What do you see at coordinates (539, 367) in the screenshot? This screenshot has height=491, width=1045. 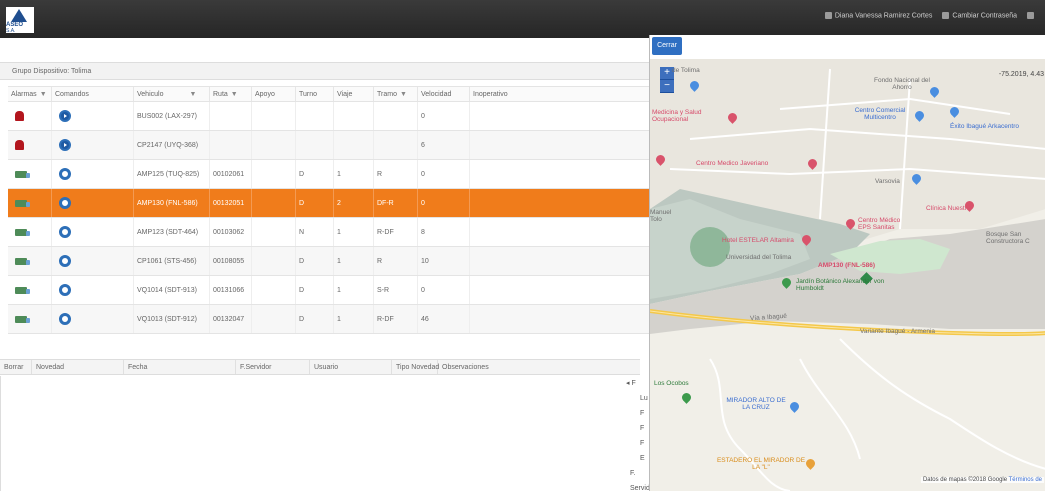 I see `col-observations: Observaciones` at bounding box center [539, 367].